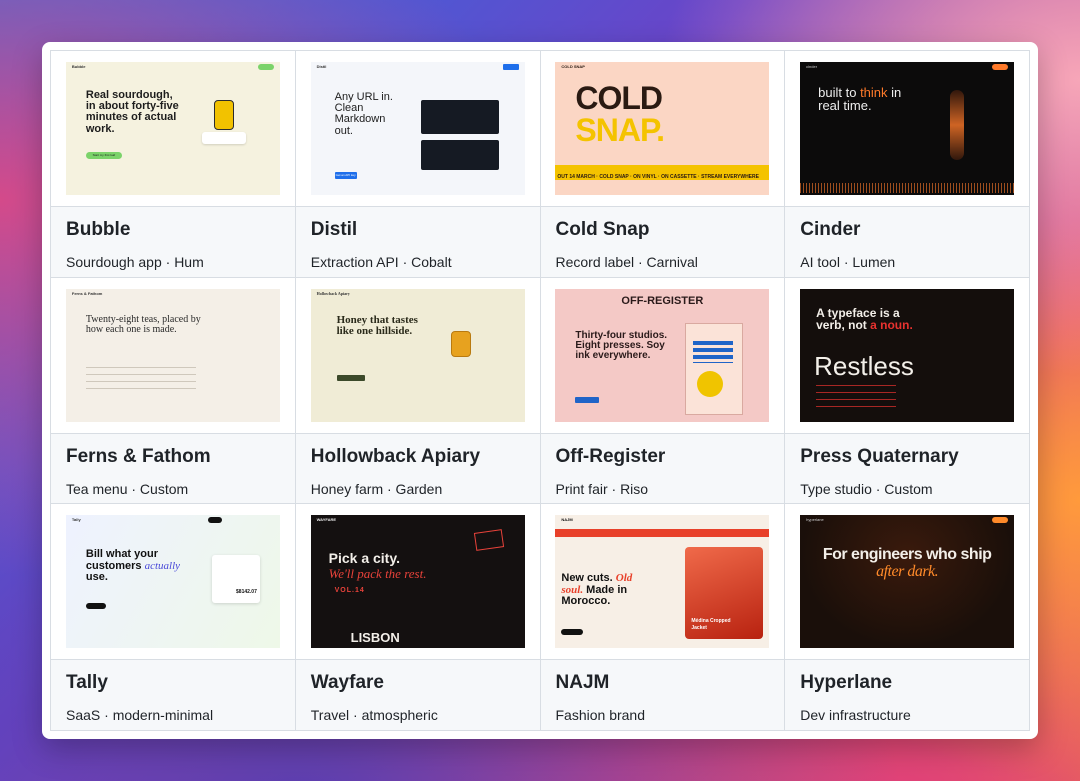 This screenshot has height=781, width=1080. What do you see at coordinates (620, 130) in the screenshot?
I see `thumb-headline-2: SNAP.` at bounding box center [620, 130].